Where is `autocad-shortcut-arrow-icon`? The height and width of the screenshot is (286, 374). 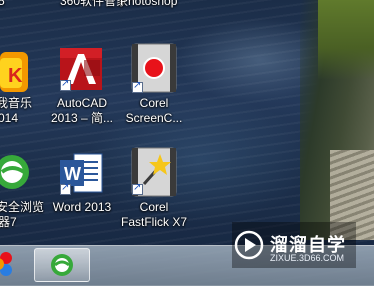 autocad-shortcut-arrow-icon is located at coordinates (65, 84).